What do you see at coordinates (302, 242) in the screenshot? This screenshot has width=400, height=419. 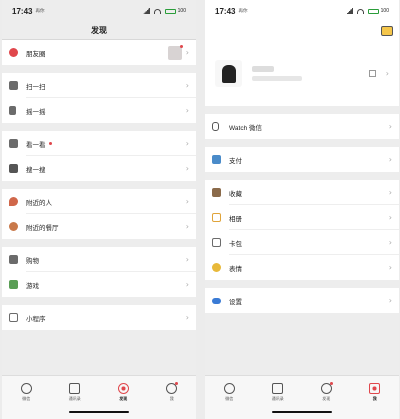 I see `me-item-card-wallet: 卡包 ›` at bounding box center [302, 242].